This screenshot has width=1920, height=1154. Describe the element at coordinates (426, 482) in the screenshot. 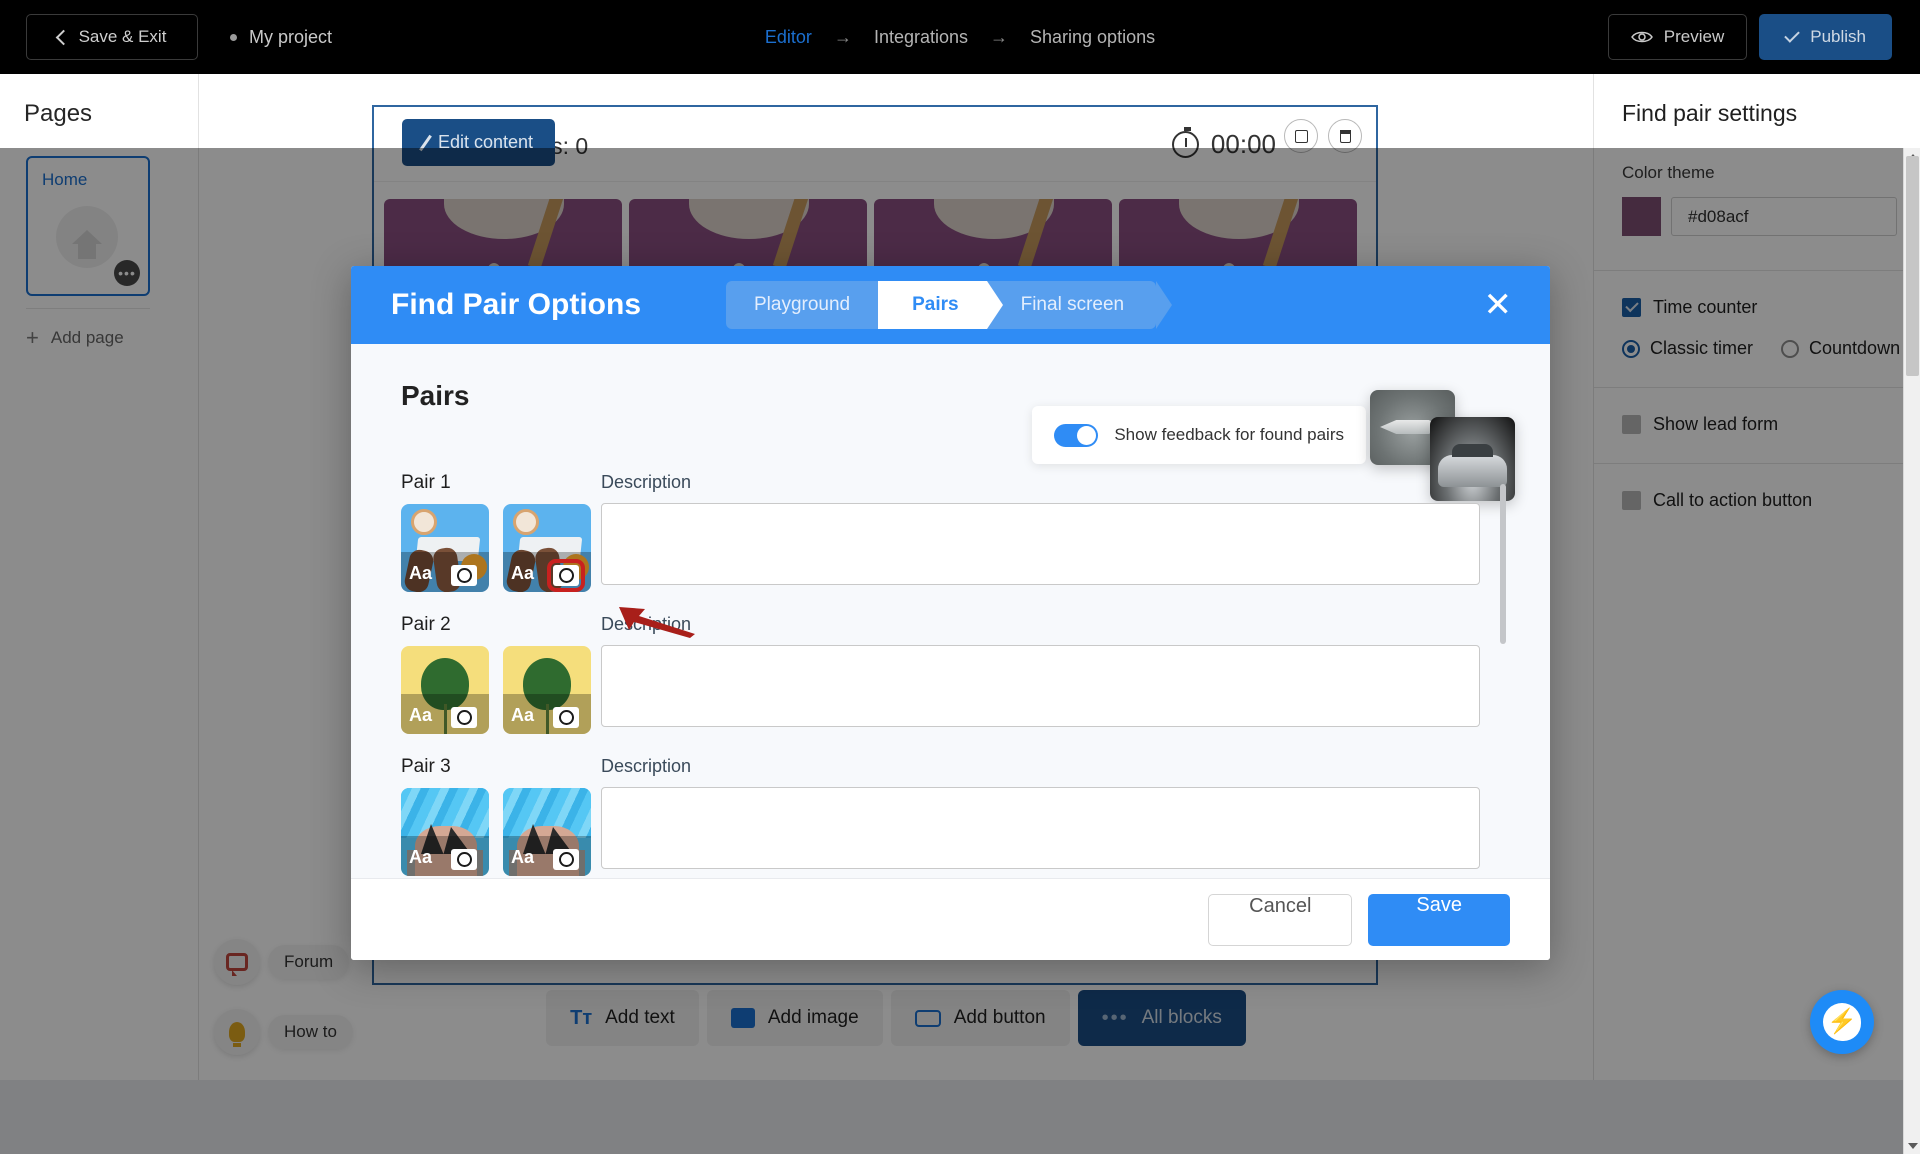

I see `pair-label: Pair 1` at that location.